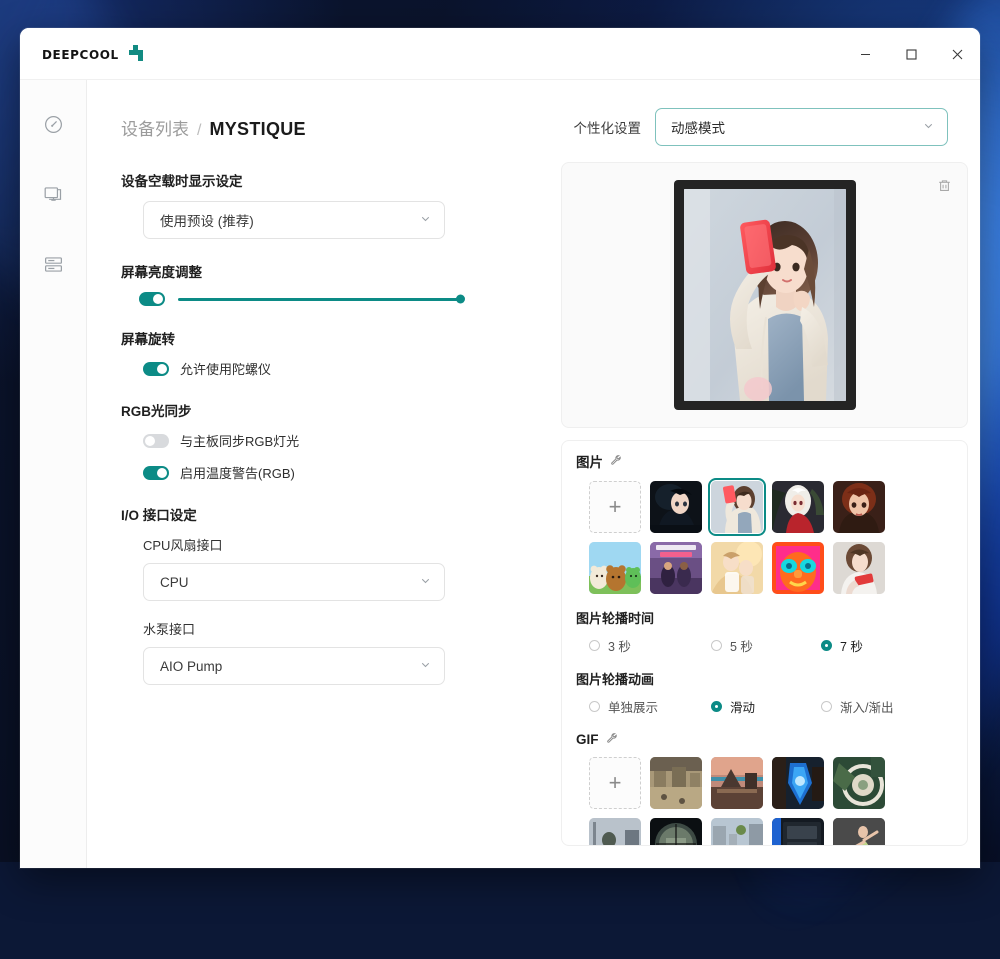 This screenshot has height=959, width=1000. Describe the element at coordinates (53, 267) in the screenshot. I see `sidebar-item-devices` at that location.